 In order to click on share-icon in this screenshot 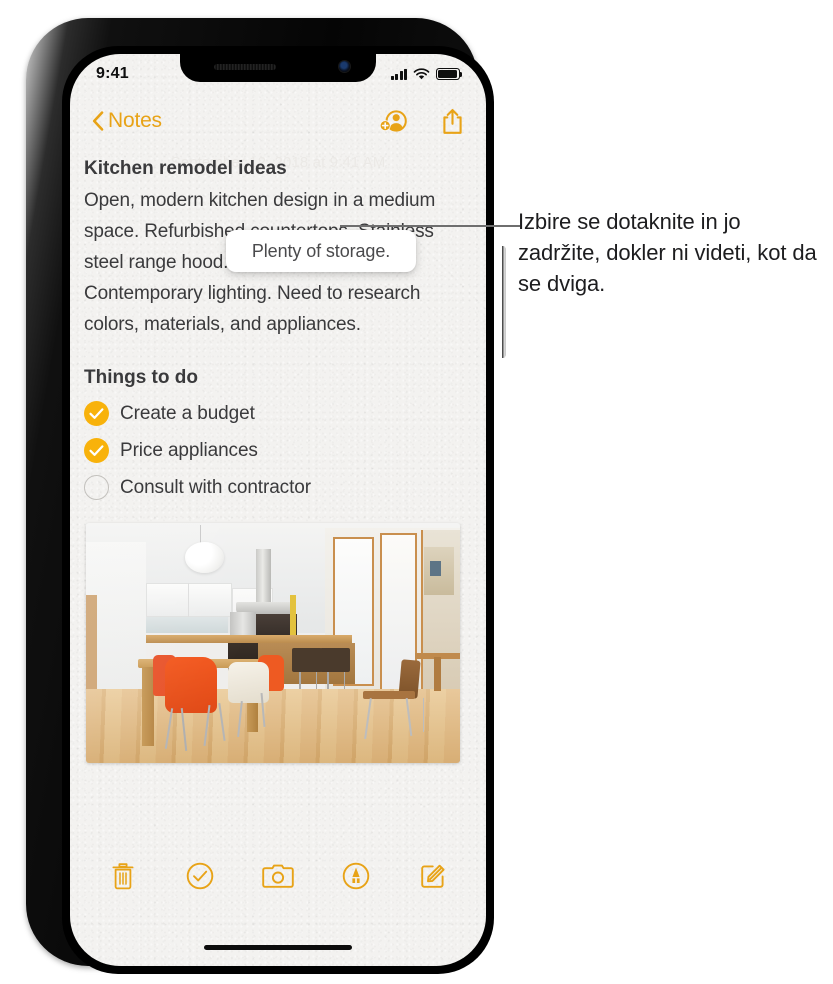, I will do `click(452, 121)`.